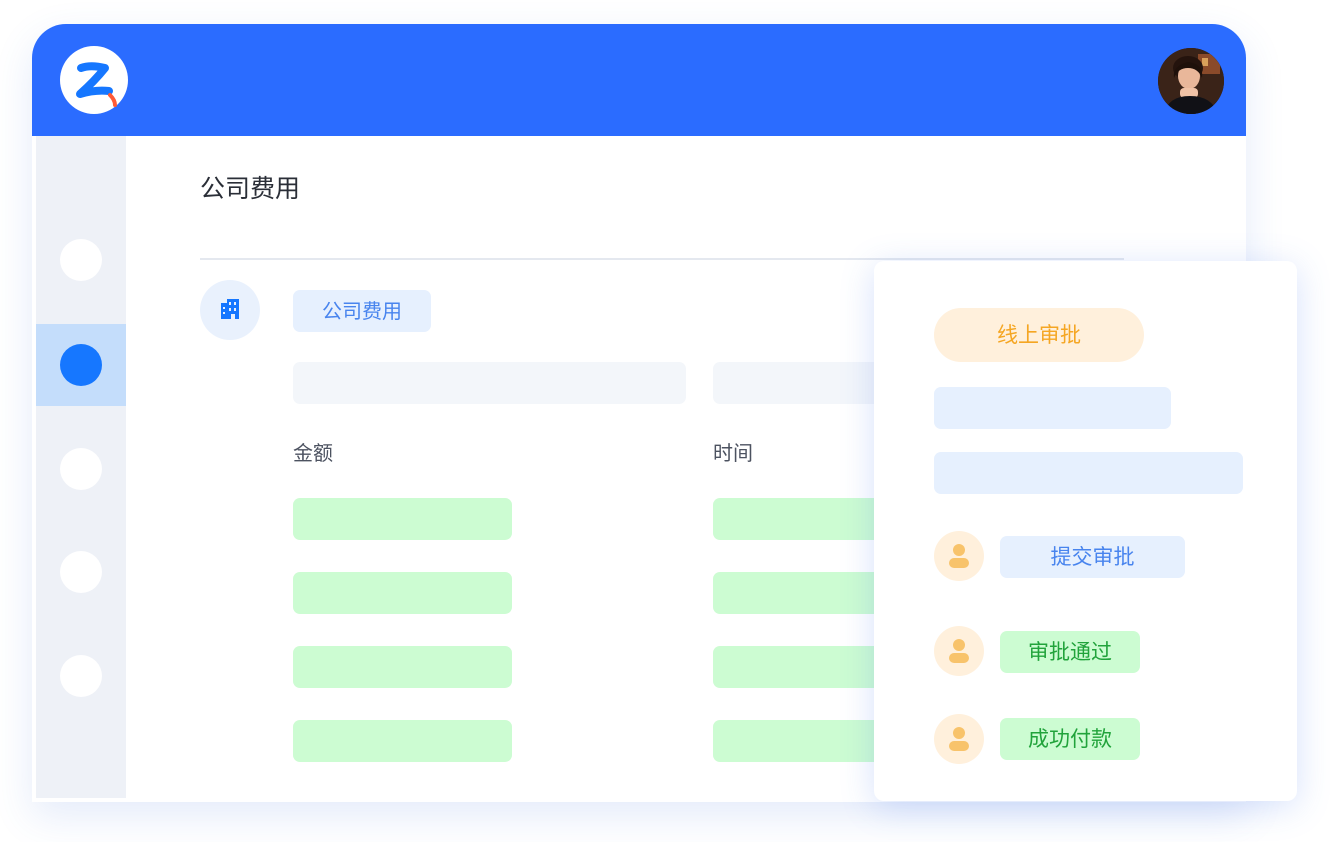 Image resolution: width=1330 pixels, height=842 pixels. I want to click on sidebar, so click(81, 467).